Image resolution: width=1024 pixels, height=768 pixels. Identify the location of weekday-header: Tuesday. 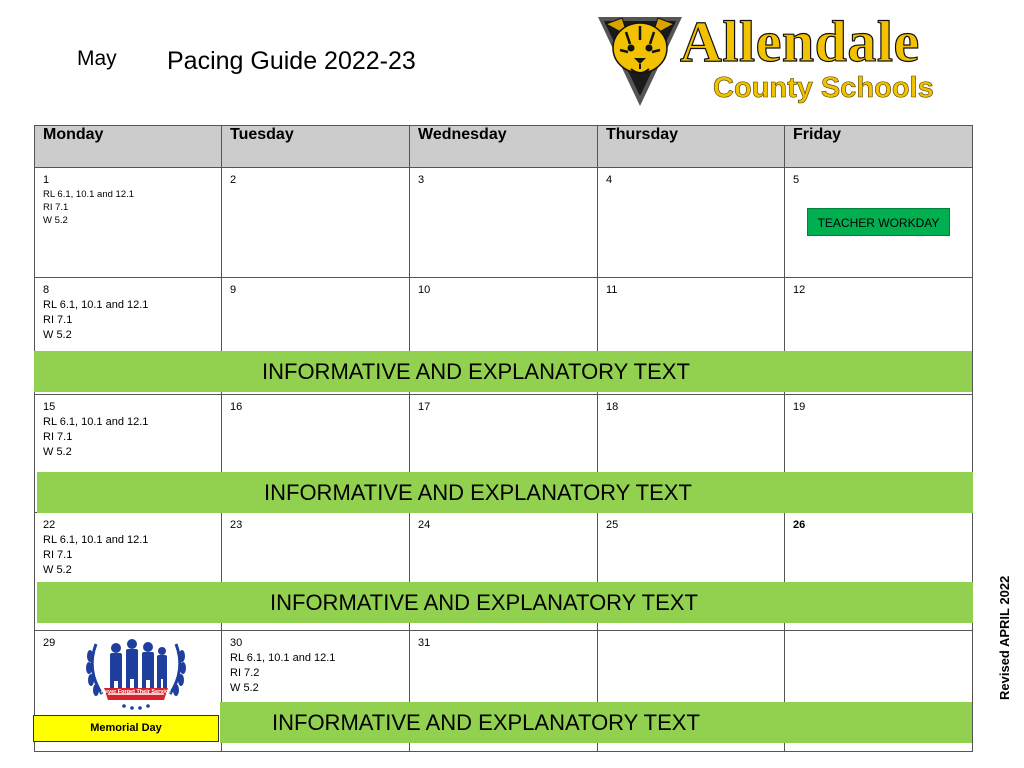
(315, 146).